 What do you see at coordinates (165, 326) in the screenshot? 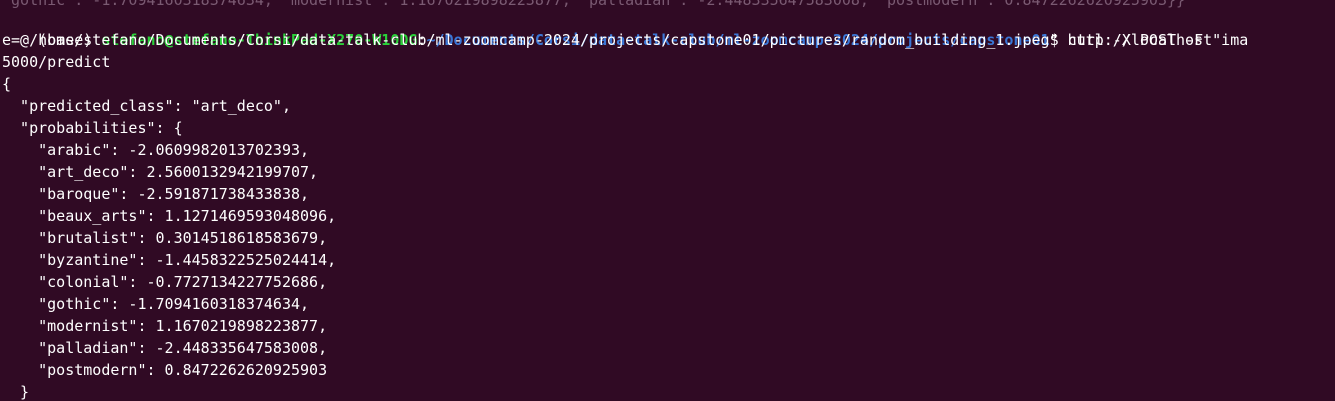
I see `output-line: "modernist": 1.1670219898223877,` at bounding box center [165, 326].